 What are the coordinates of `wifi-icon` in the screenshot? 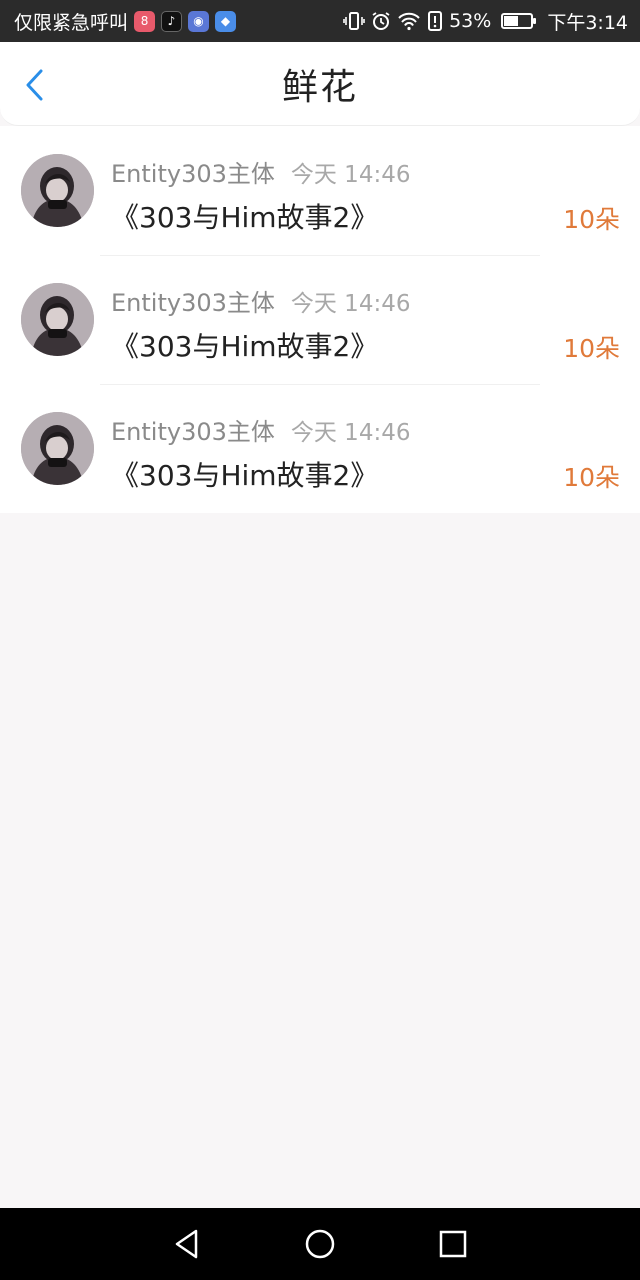 It's located at (409, 21).